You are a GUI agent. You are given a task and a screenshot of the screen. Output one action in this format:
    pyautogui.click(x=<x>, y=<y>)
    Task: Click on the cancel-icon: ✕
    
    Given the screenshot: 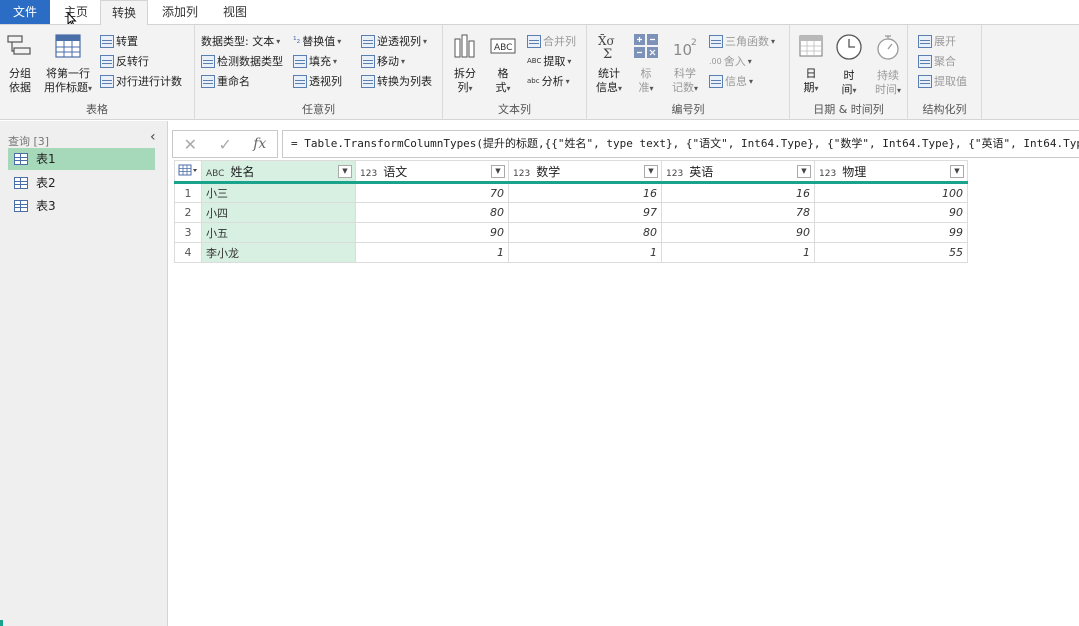 What is the action you would take?
    pyautogui.click(x=190, y=144)
    